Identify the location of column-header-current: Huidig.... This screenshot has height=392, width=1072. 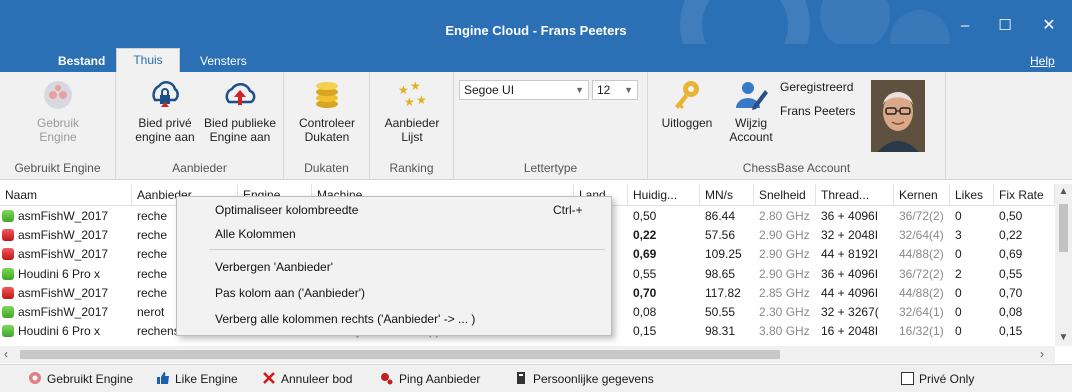
(664, 195).